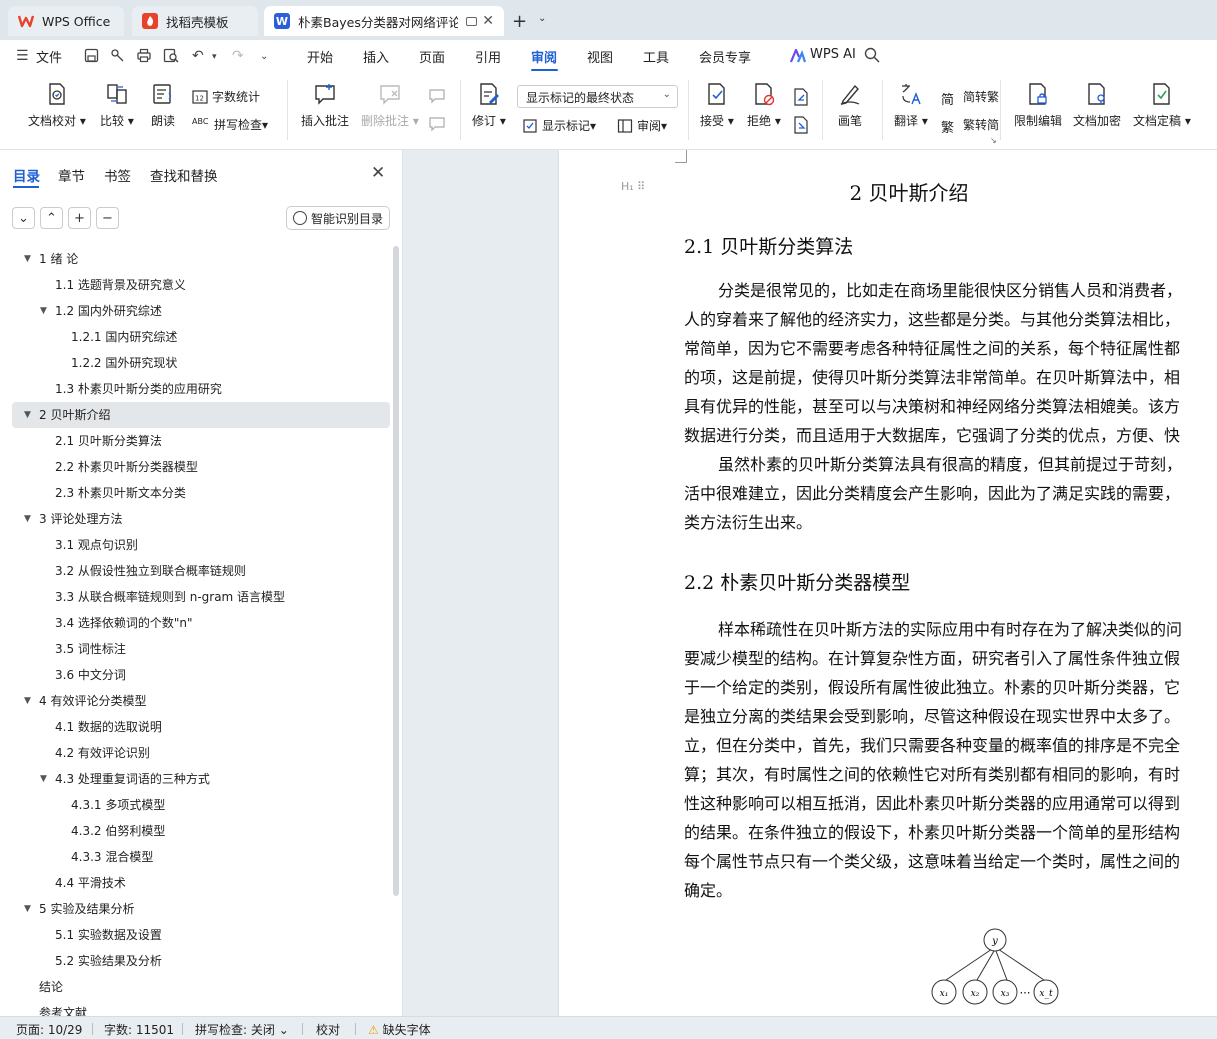 The image size is (1217, 1039). I want to click on toc-item: 4.2 有效评论识别, so click(201, 753).